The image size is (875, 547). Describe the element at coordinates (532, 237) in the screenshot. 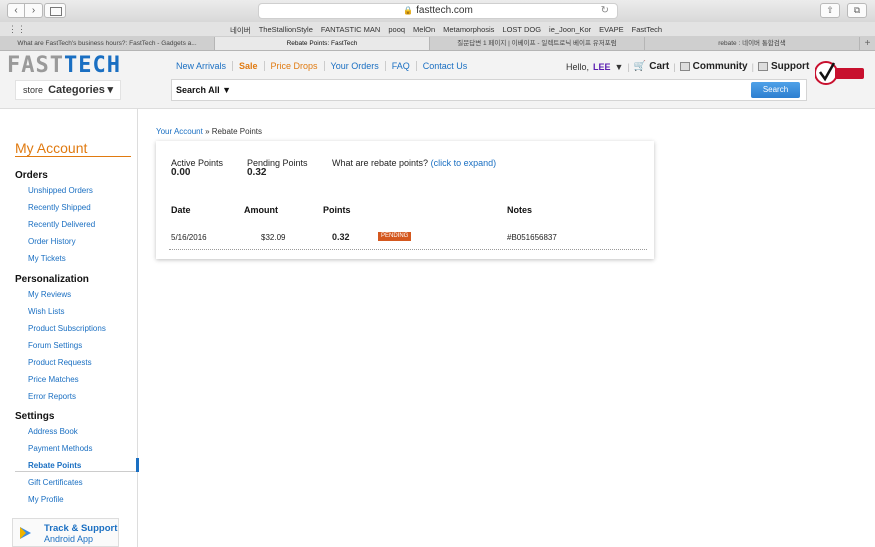

I see `row-notes: #B051656837` at that location.